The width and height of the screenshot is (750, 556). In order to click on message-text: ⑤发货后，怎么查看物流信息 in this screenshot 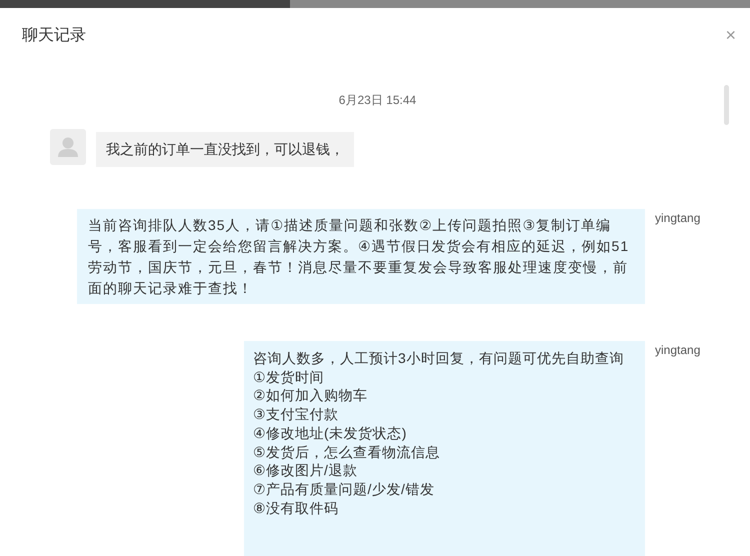, I will do `click(347, 452)`.